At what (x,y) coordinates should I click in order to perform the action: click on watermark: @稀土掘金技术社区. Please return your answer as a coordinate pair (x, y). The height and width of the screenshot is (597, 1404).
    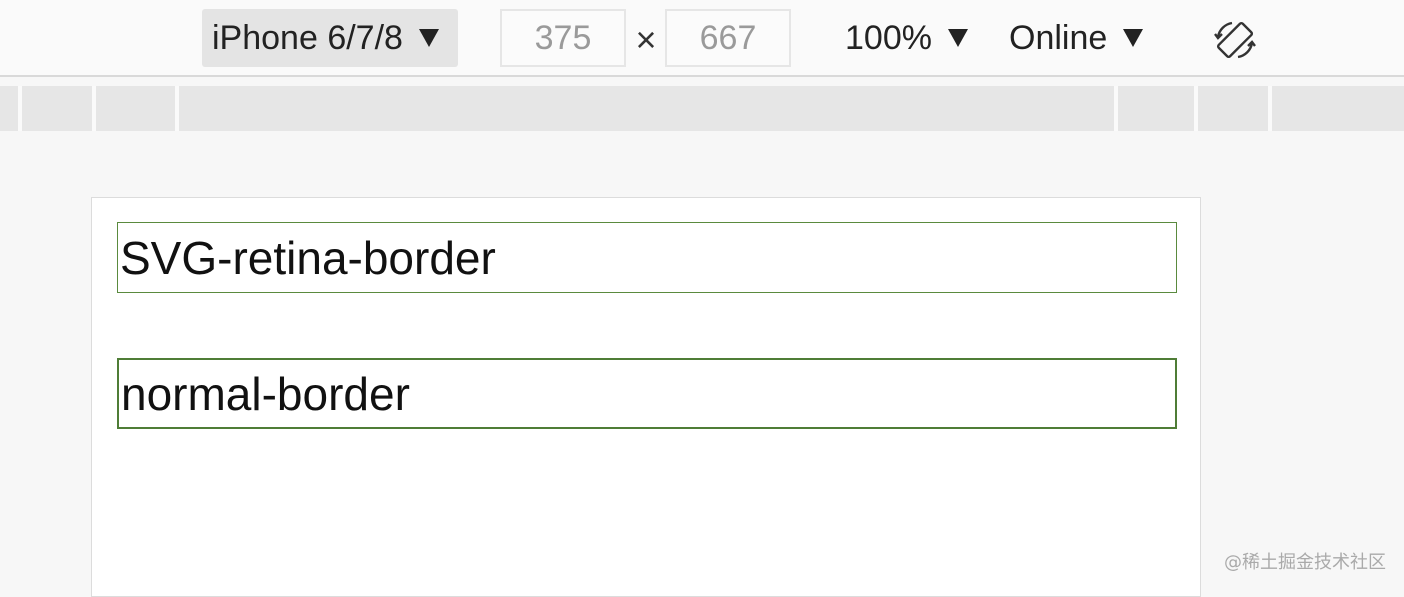
    Looking at the image, I should click on (1305, 561).